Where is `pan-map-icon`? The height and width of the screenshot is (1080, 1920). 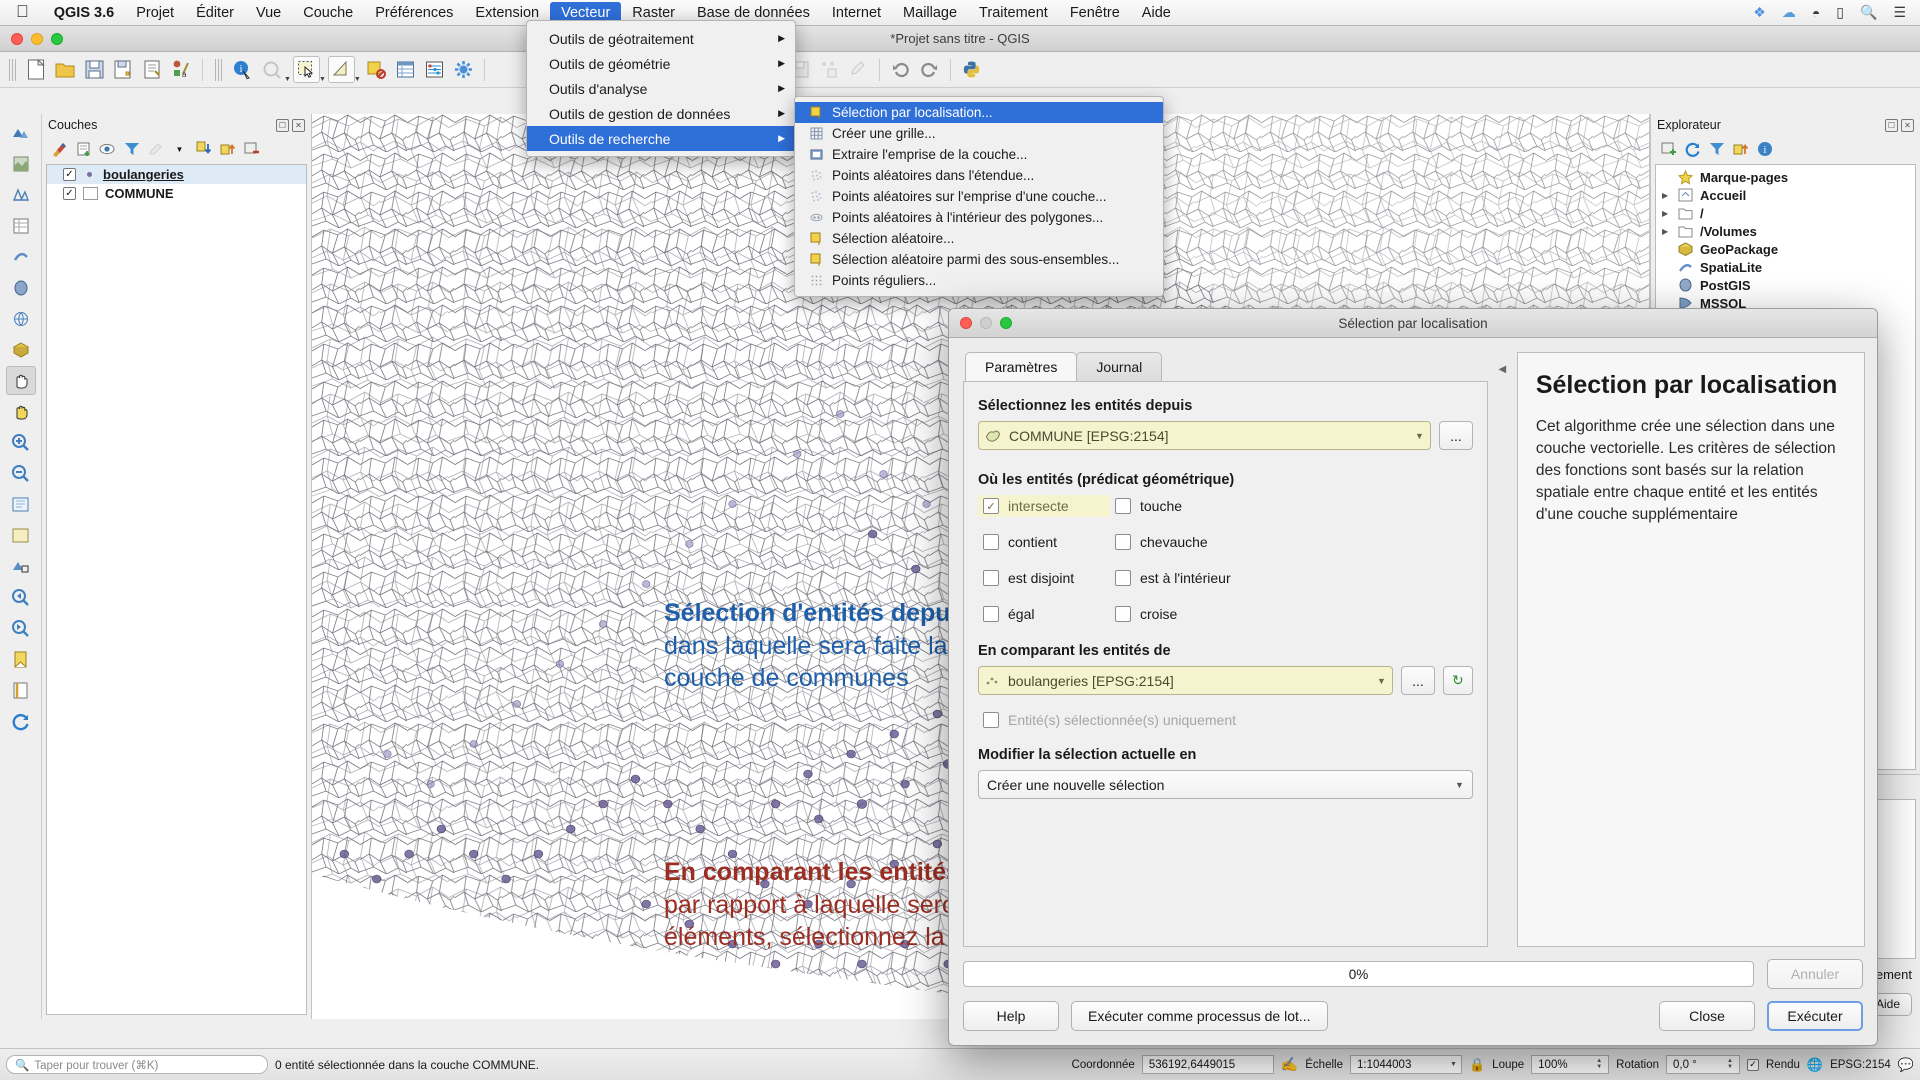 pan-map-icon is located at coordinates (20, 380).